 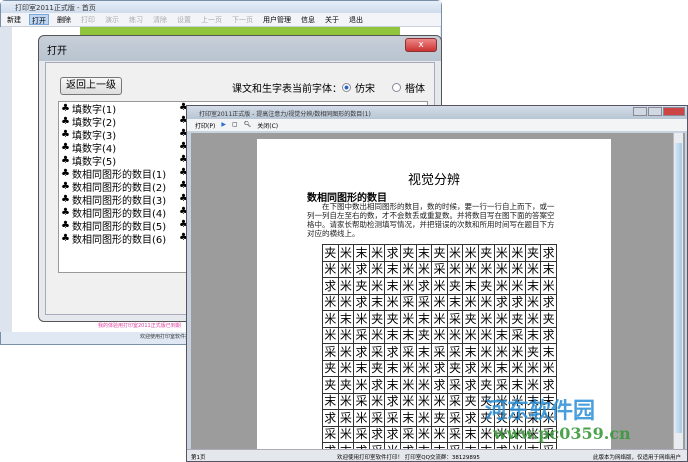 I want to click on close-button: x, so click(x=421, y=45).